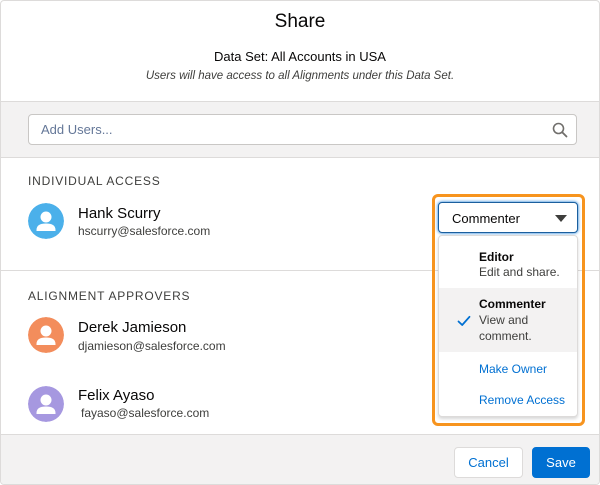  What do you see at coordinates (522, 400) in the screenshot?
I see `remove-access-link: Remove Access` at bounding box center [522, 400].